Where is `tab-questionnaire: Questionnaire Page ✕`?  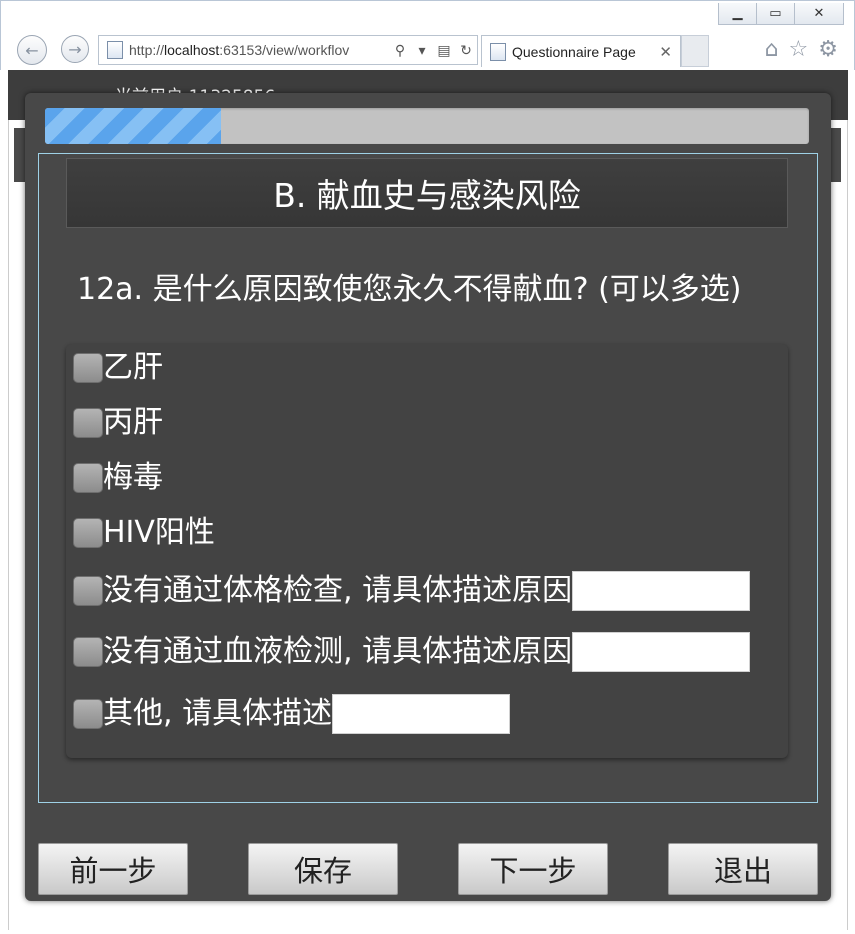 tab-questionnaire: Questionnaire Page ✕ is located at coordinates (581, 51).